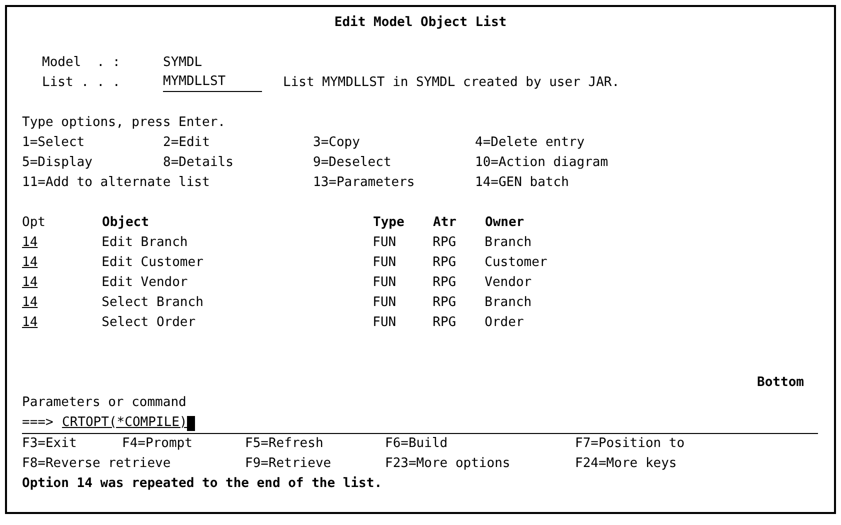 The width and height of the screenshot is (841, 525). Describe the element at coordinates (145, 283) in the screenshot. I see `table-cell-text: Edit Vendor` at that location.